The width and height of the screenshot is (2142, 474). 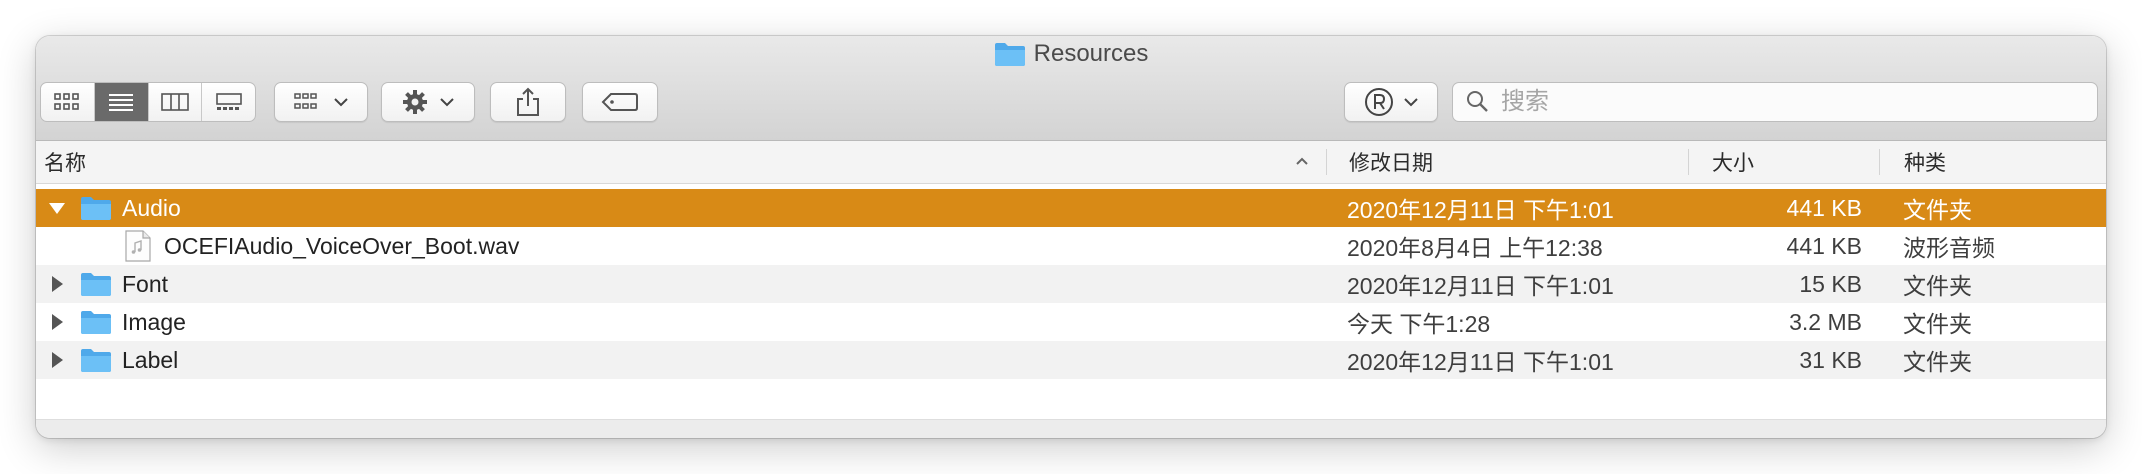 What do you see at coordinates (1830, 283) in the screenshot?
I see `file-size: 15 KB` at bounding box center [1830, 283].